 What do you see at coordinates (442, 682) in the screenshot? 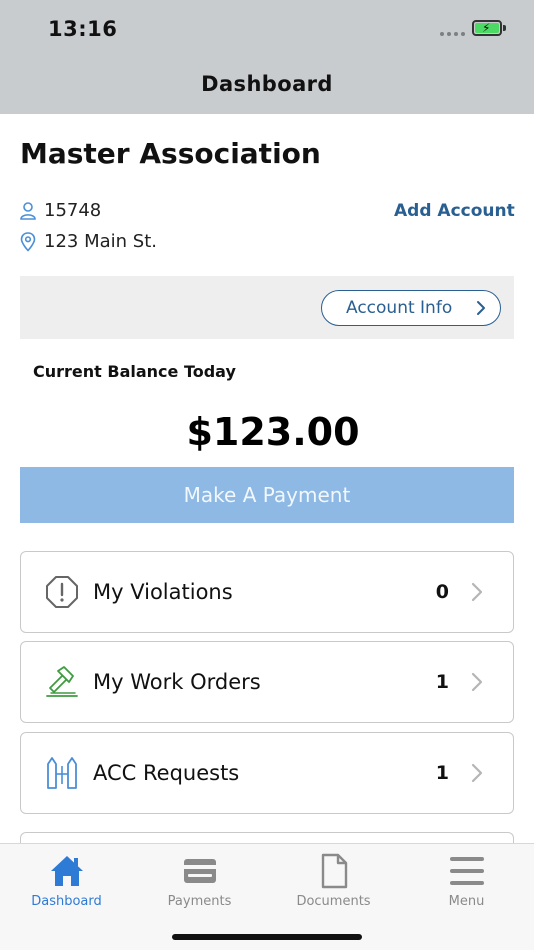
I see `work-orders-count: 1` at bounding box center [442, 682].